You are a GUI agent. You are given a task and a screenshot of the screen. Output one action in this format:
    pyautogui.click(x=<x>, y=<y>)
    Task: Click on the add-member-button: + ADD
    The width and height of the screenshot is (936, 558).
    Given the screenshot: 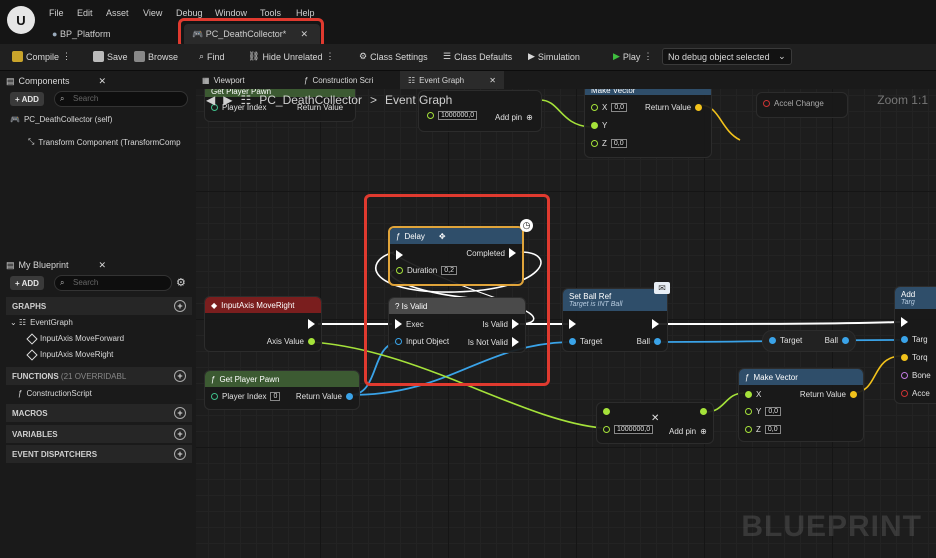 What is the action you would take?
    pyautogui.click(x=27, y=283)
    